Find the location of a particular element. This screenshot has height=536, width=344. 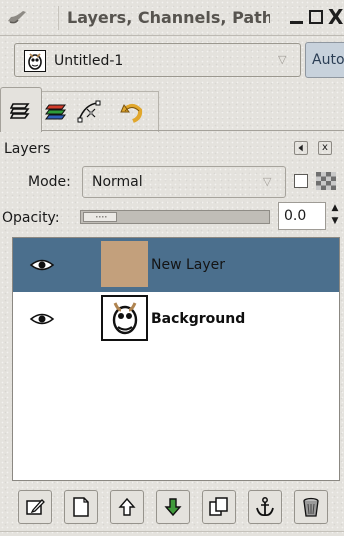

image-selector: Untitled-1 ▽ is located at coordinates (157, 60).